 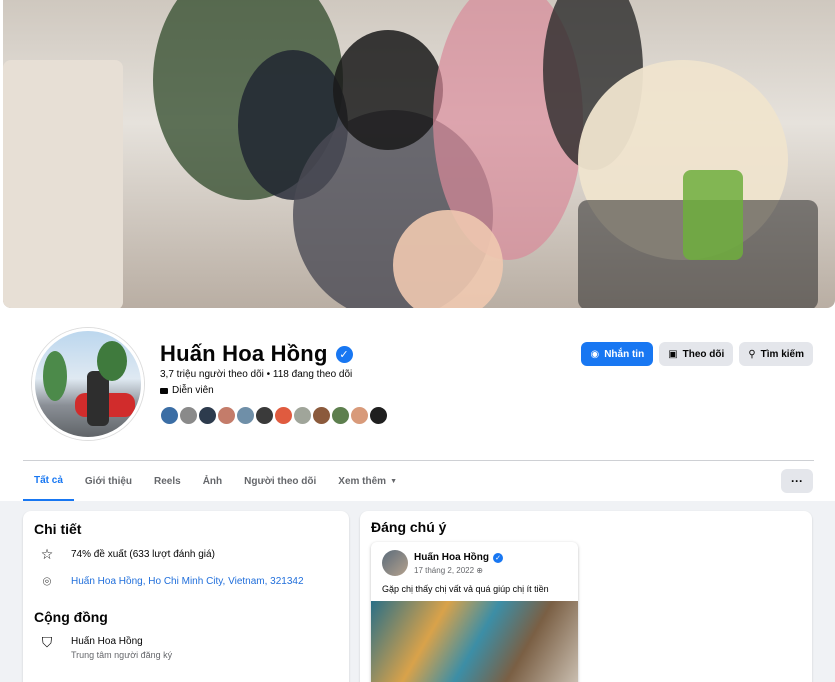 I want to click on search-button: ⚲ Tìm kiếm, so click(x=776, y=354).